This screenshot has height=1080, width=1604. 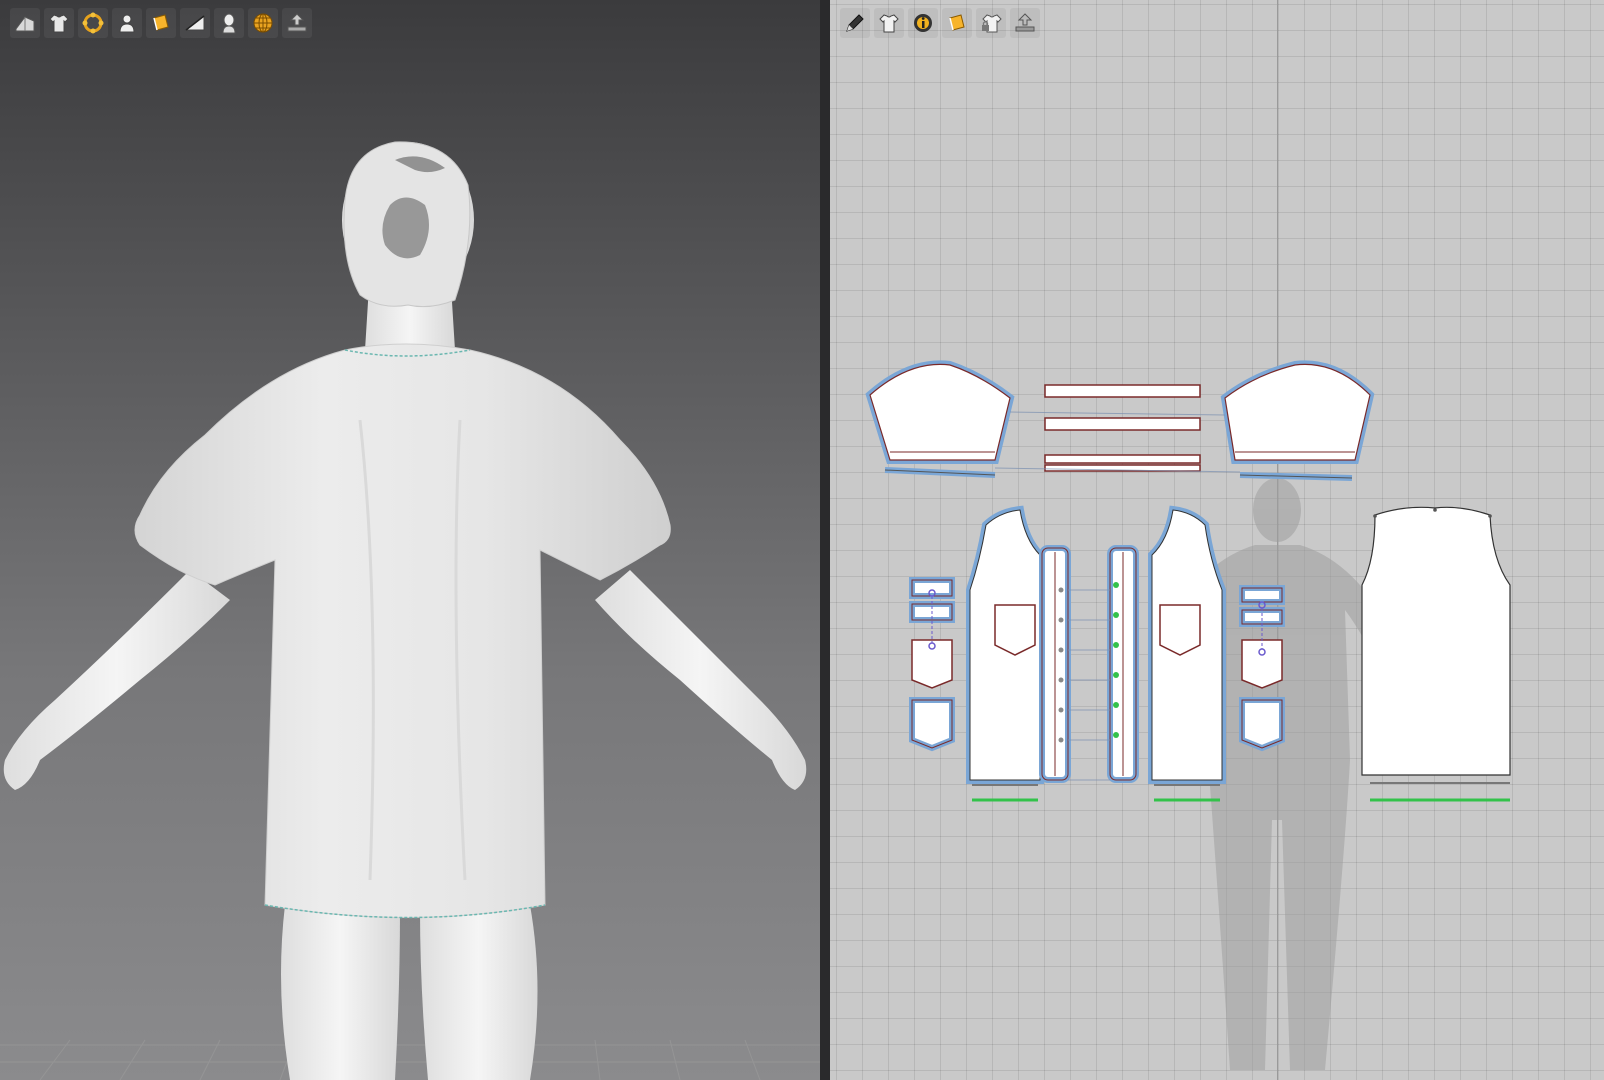 I want to click on pattern-sleeve-right, so click(x=1297, y=420).